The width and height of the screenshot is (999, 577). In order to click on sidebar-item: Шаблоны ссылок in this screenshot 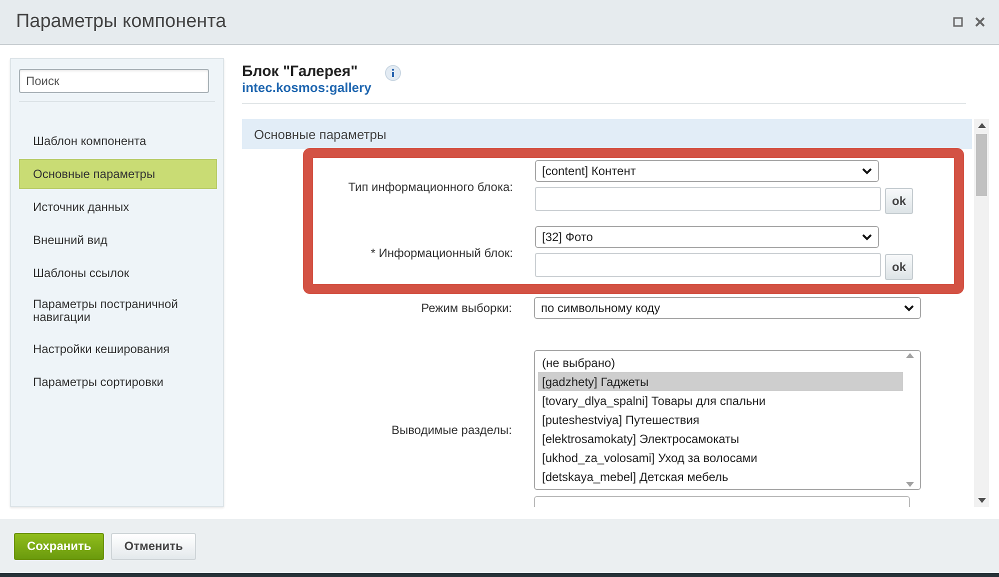, I will do `click(118, 273)`.